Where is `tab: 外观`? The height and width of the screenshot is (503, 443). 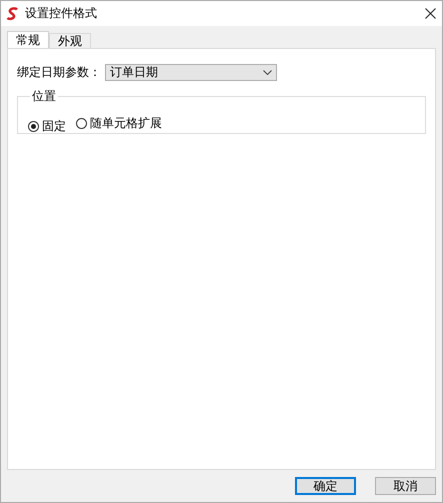 tab: 外观 is located at coordinates (70, 40).